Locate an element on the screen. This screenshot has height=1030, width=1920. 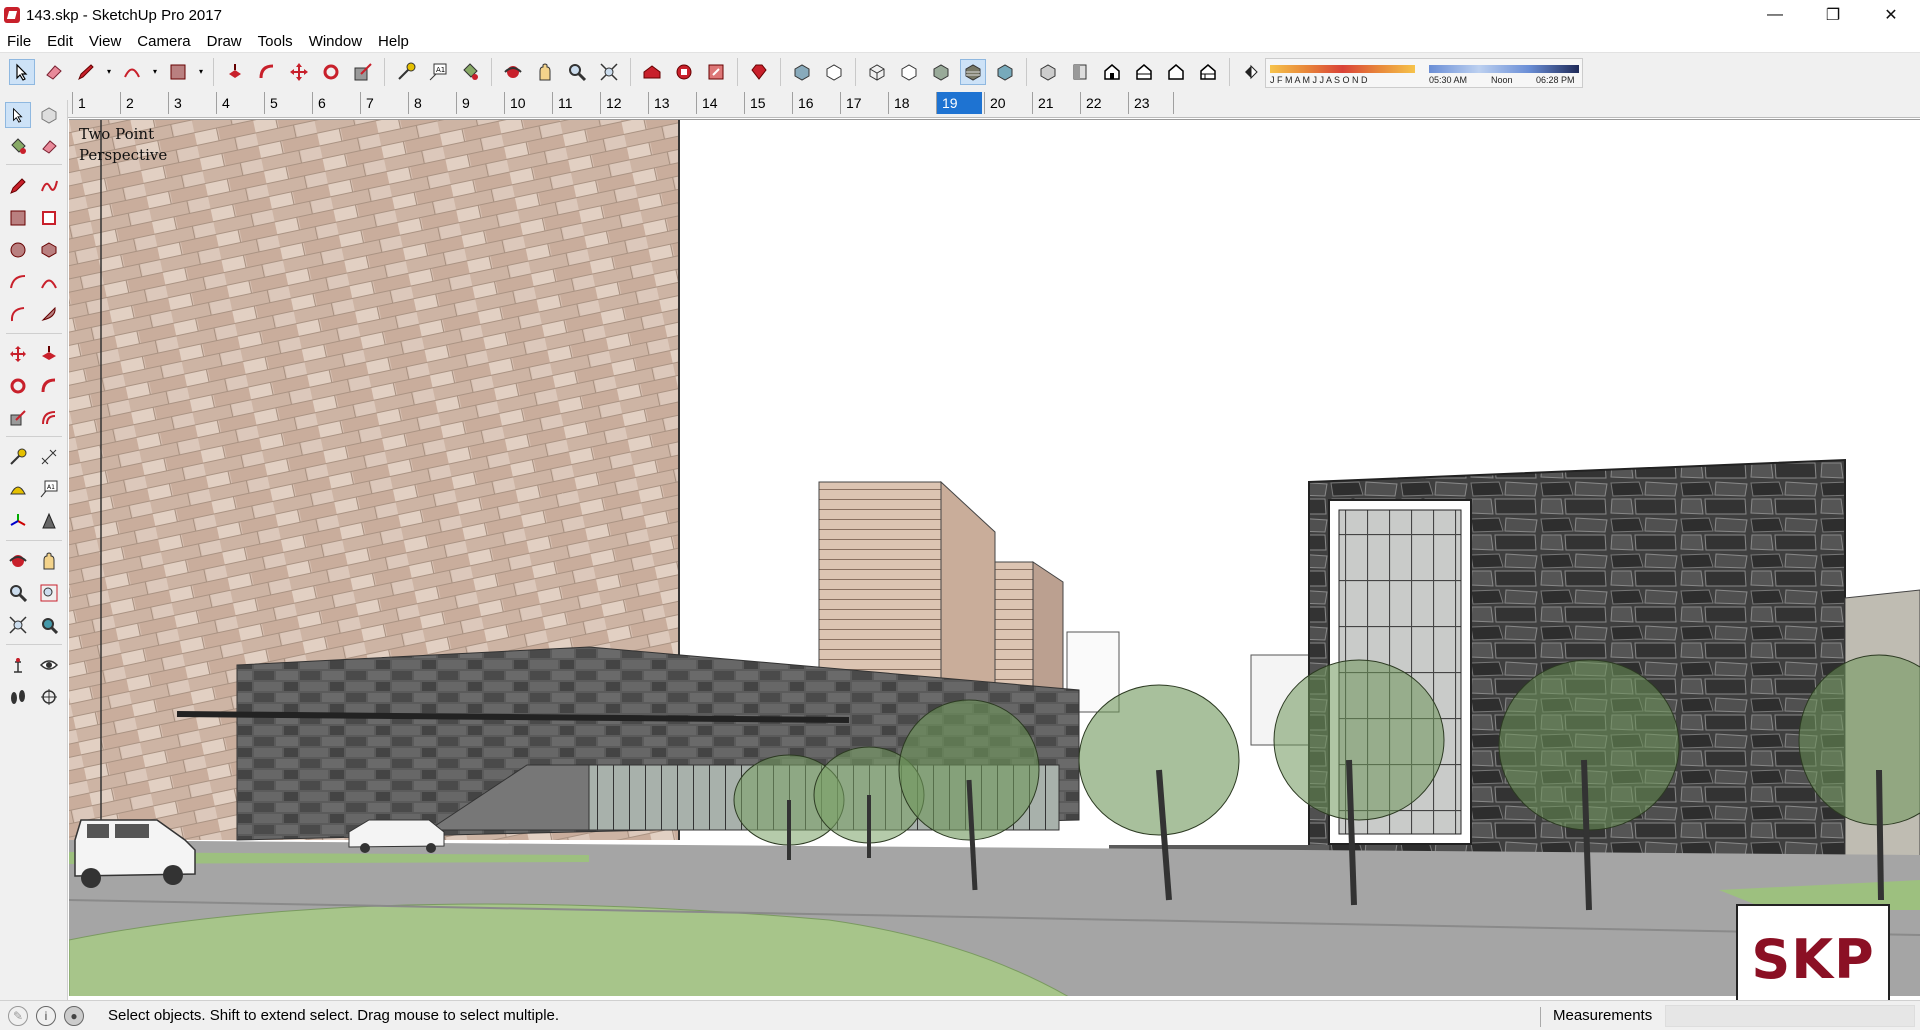
pencil-icon is located at coordinates (86, 72).